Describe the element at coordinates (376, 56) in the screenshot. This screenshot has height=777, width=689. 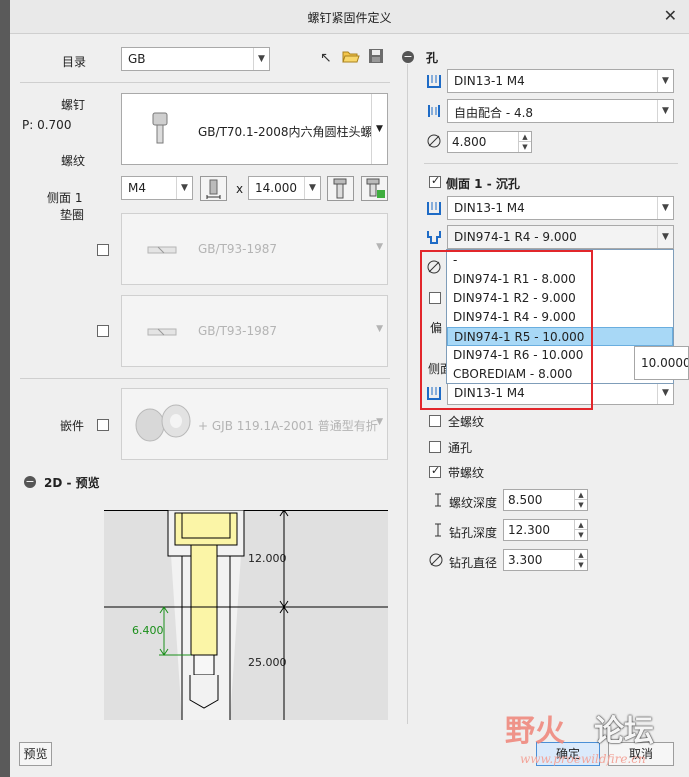
I see `save-icon` at that location.